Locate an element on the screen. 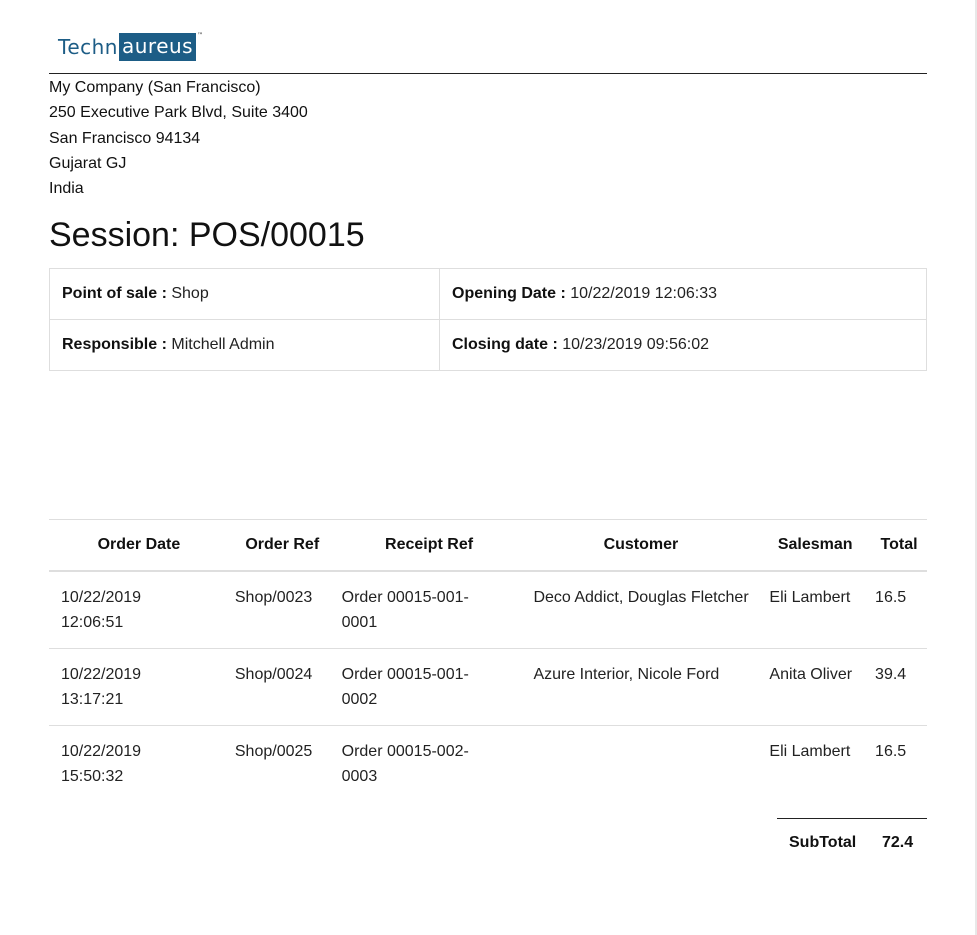 Image resolution: width=977 pixels, height=935 pixels. column-header-salesman: Salesman is located at coordinates (815, 545).